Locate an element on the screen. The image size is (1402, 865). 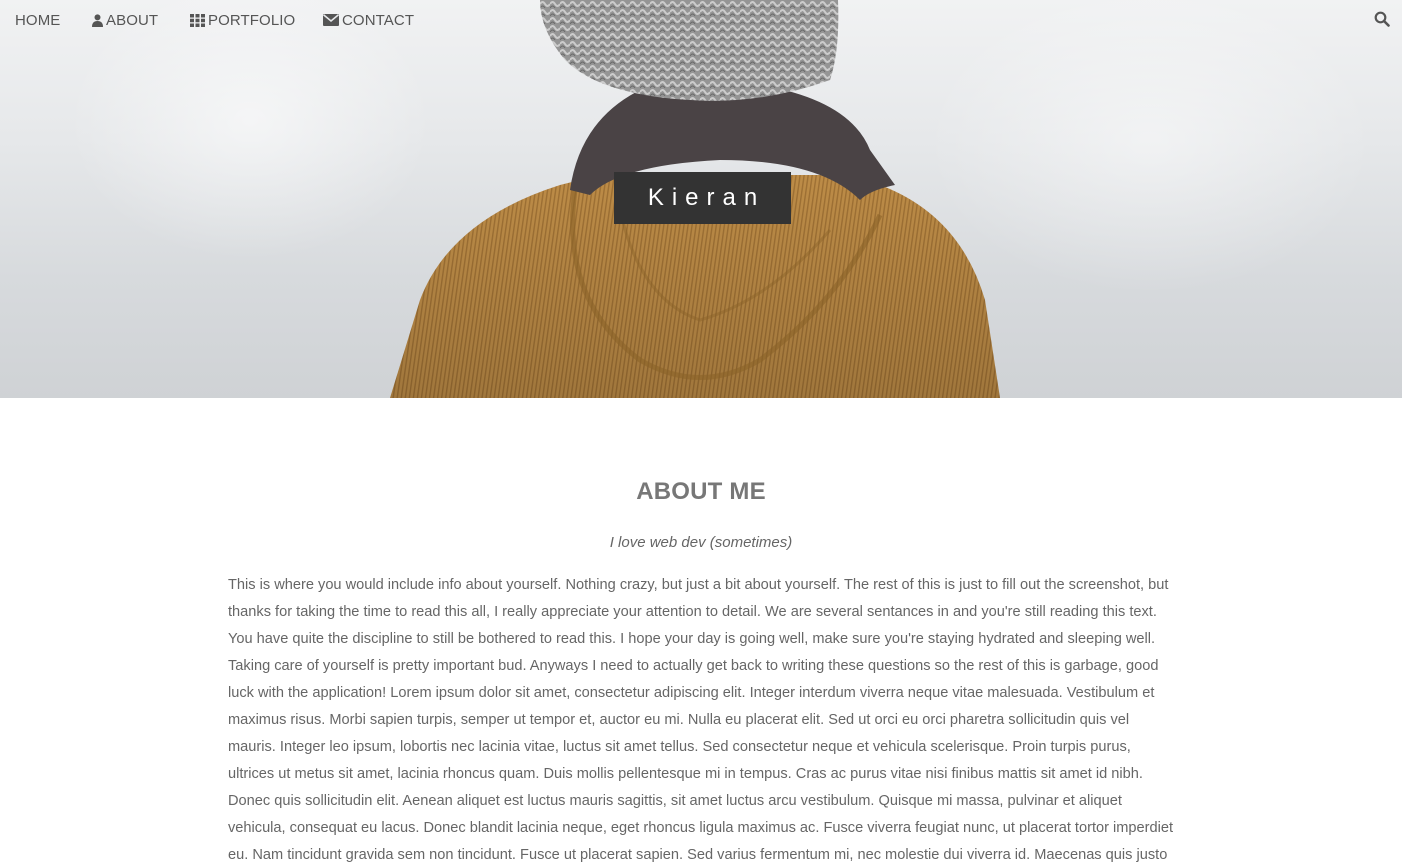
site-title-badge: Kieran is located at coordinates (702, 198).